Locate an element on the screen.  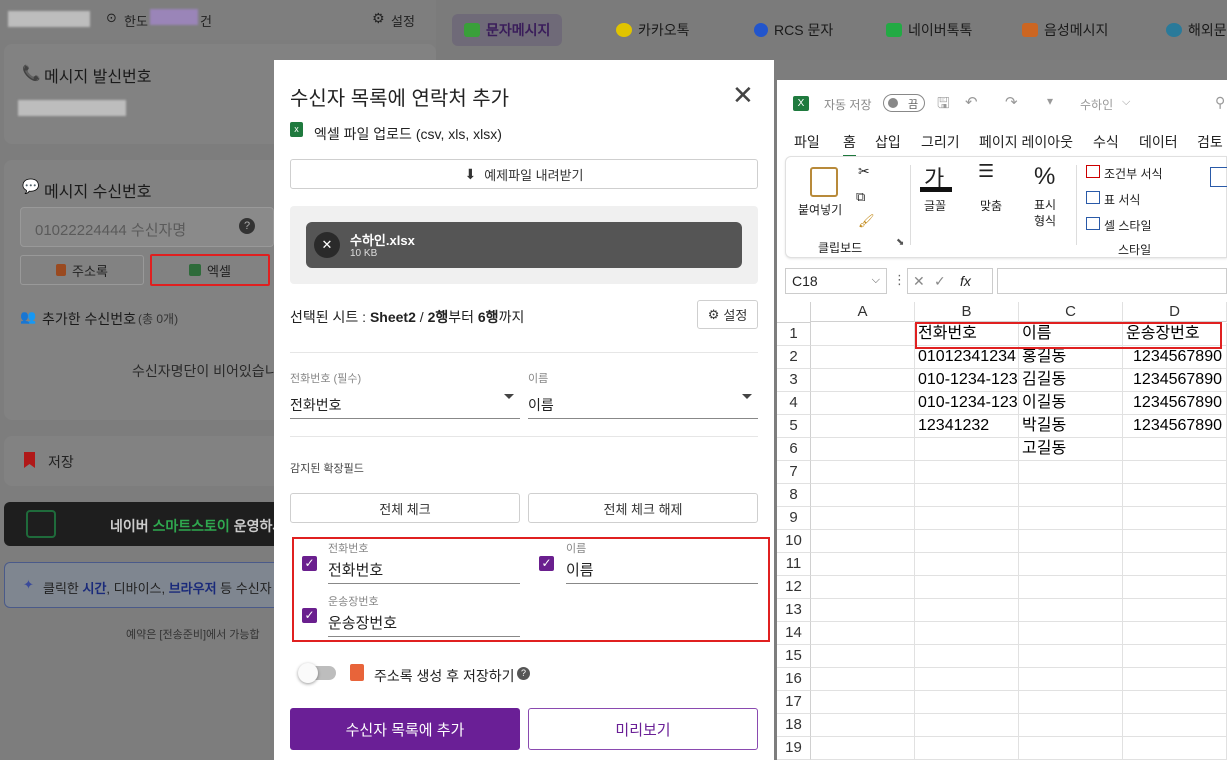
receiver-input: 01022224444 수신자명 ? is located at coordinates (147, 227).